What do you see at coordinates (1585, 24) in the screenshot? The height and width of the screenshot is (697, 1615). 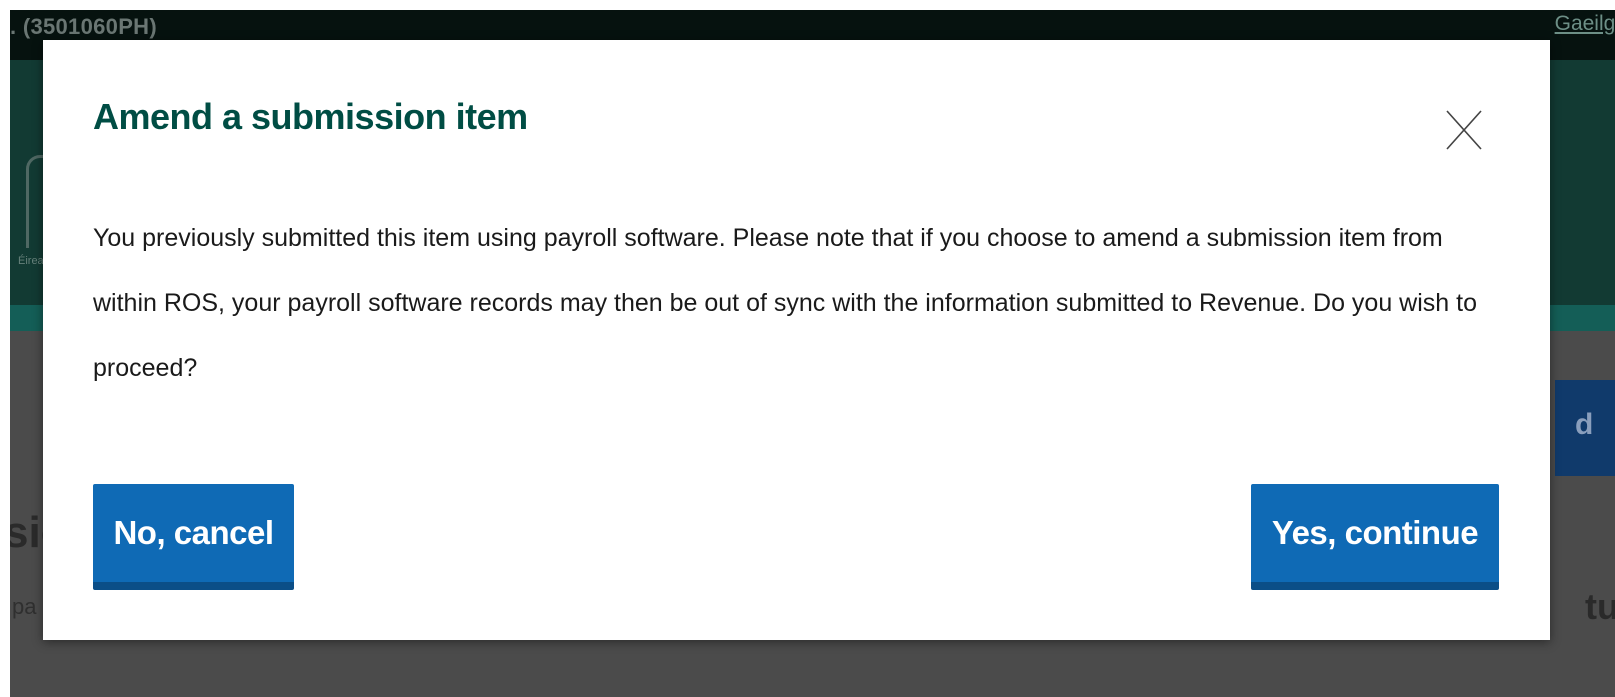 I see `language-link: Gaeilge` at bounding box center [1585, 24].